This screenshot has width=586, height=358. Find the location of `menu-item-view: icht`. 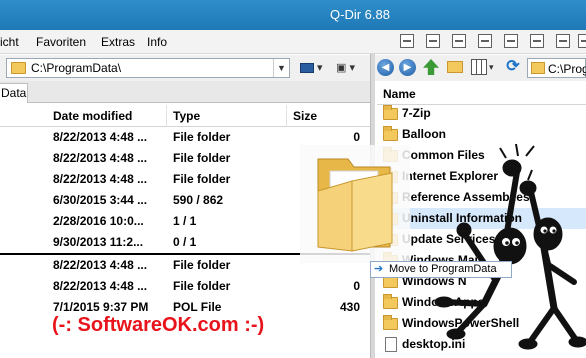

menu-item-view: icht is located at coordinates (9, 42).